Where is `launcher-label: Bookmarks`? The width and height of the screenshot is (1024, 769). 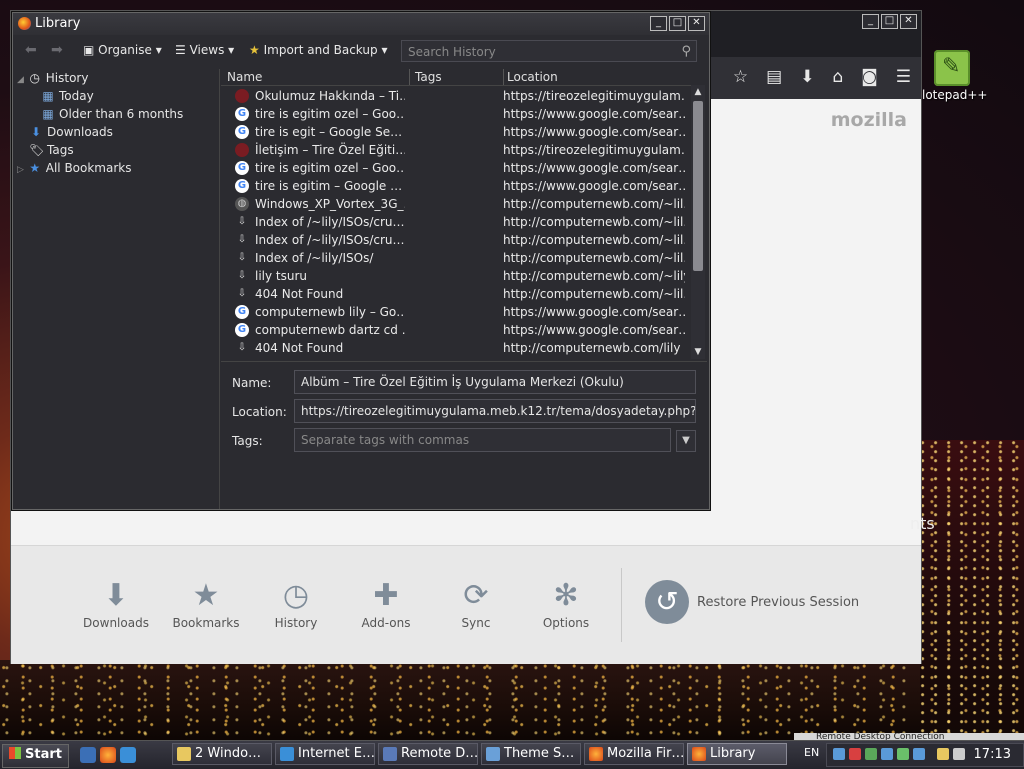 launcher-label: Bookmarks is located at coordinates (206, 623).